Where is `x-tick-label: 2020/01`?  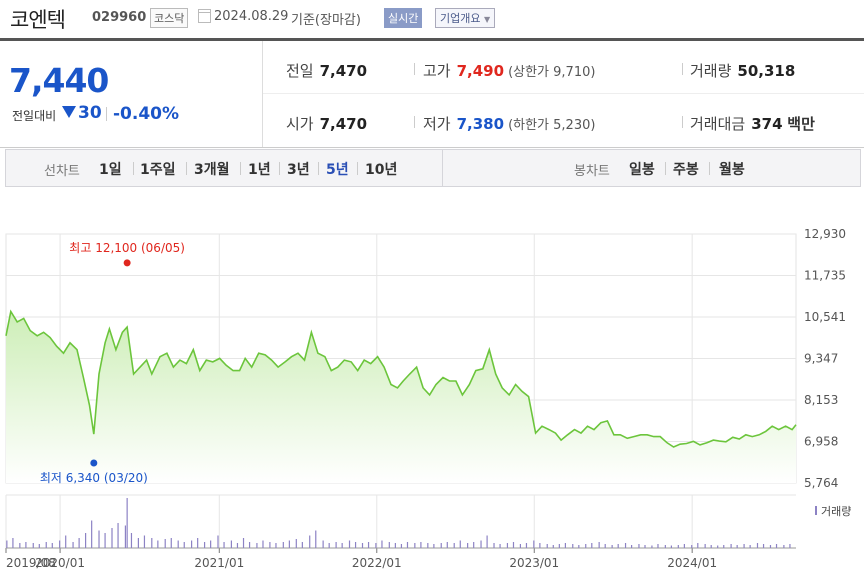
x-tick-label: 2020/01 is located at coordinates (60, 563).